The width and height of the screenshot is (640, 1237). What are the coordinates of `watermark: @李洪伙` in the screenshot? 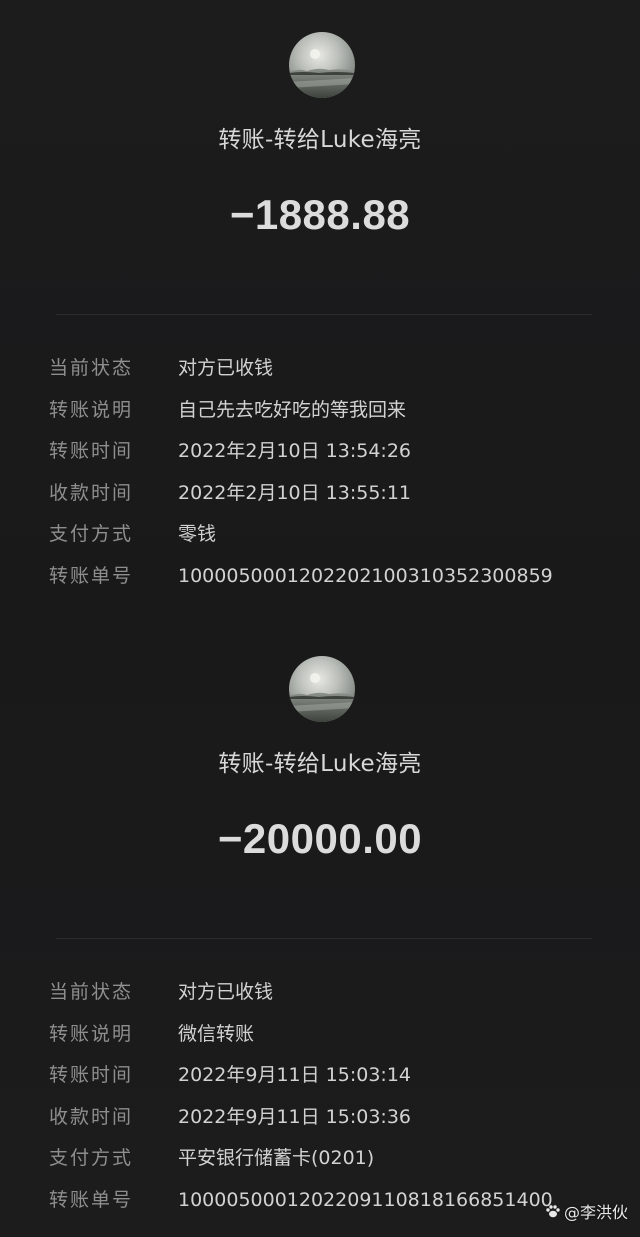 It's located at (586, 1211).